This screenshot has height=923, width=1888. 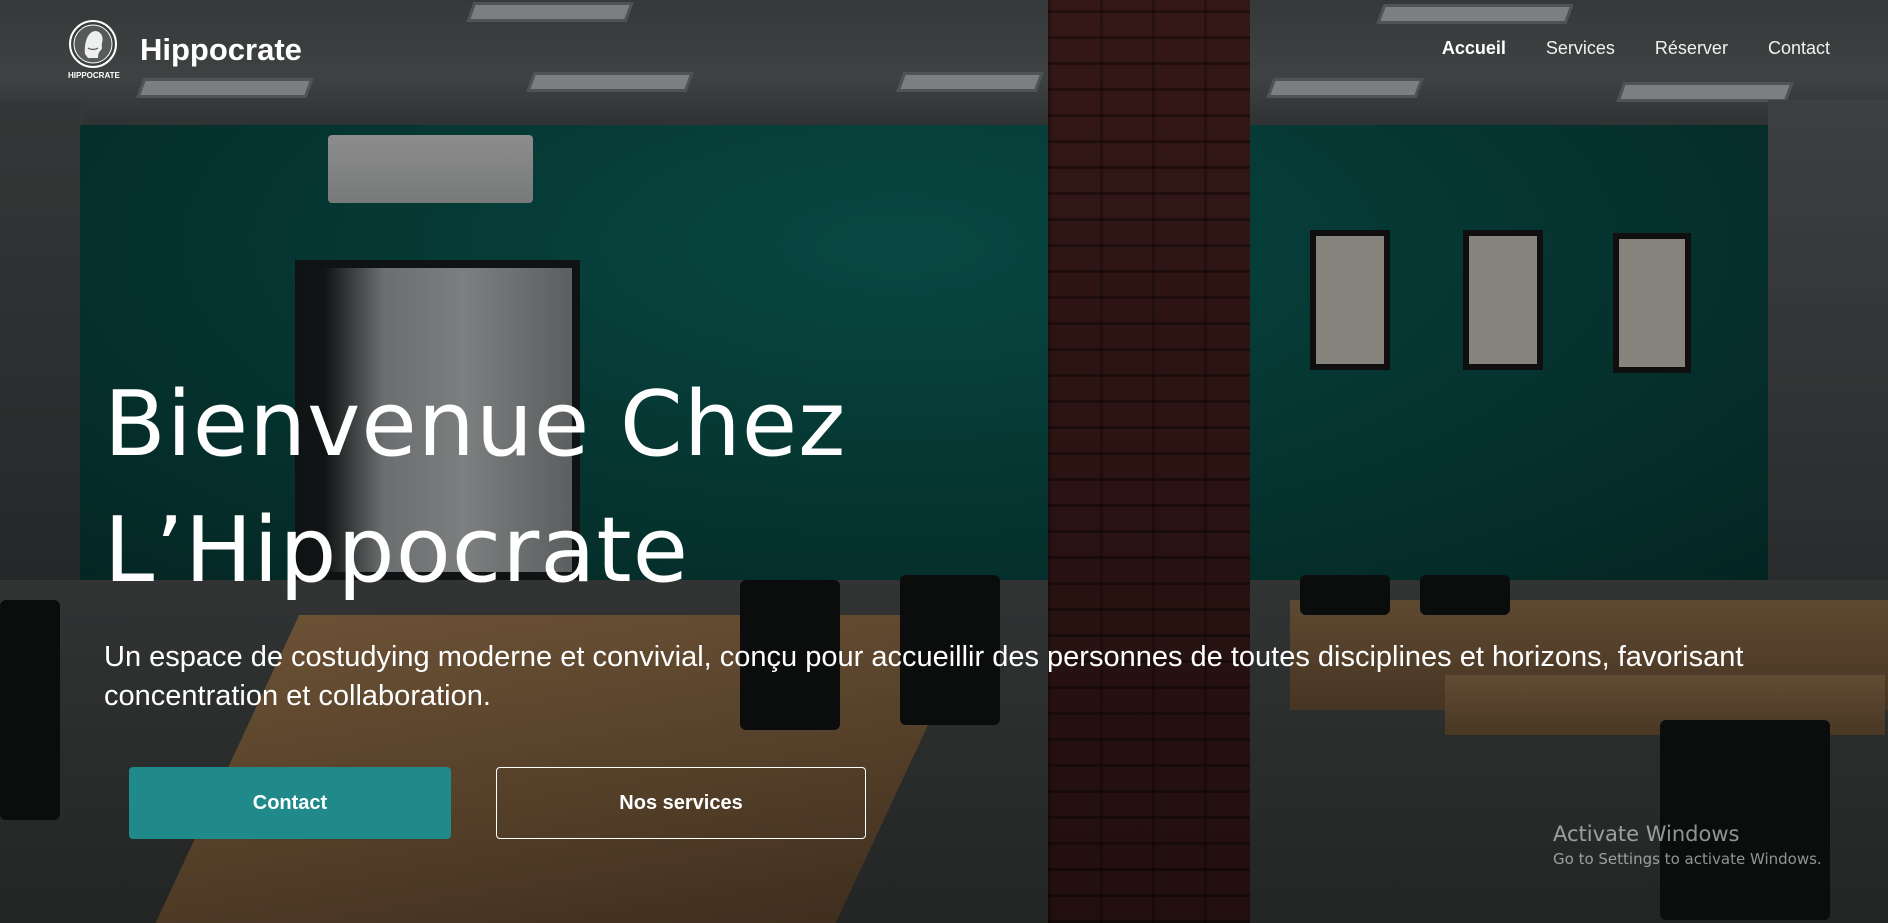 I want to click on nav-item-accueil: Accueil, so click(x=1474, y=48).